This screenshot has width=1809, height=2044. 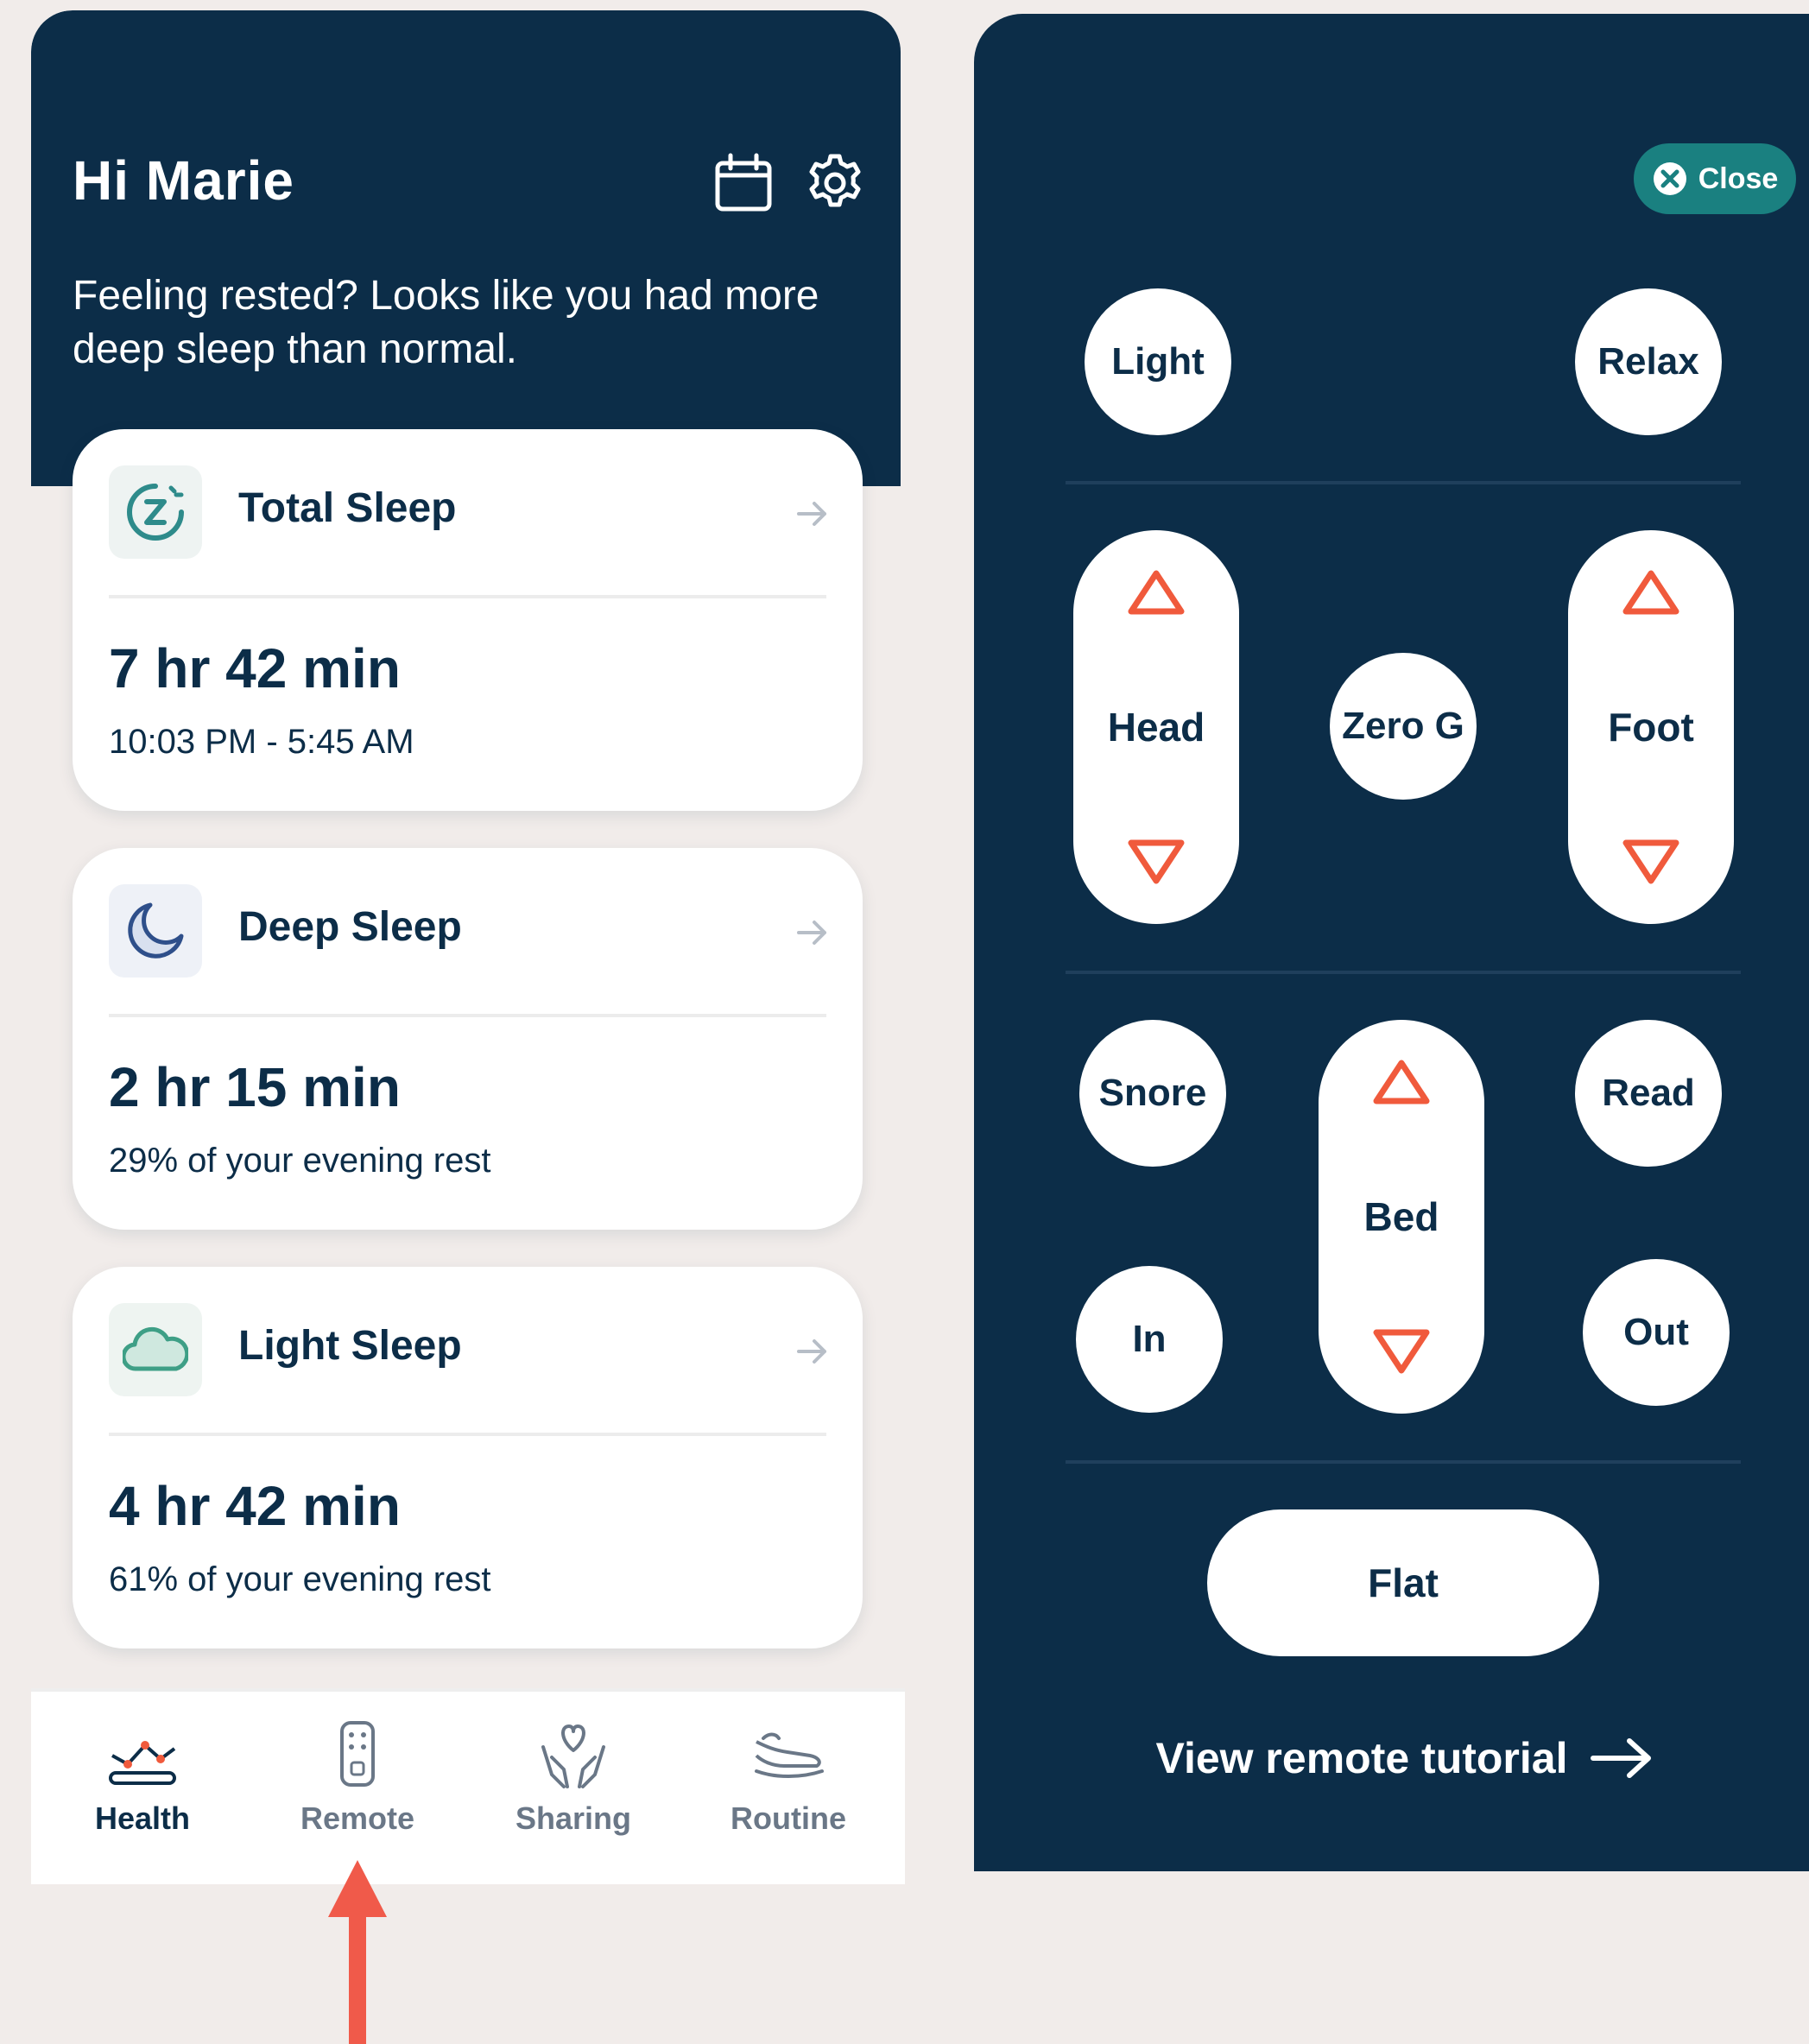 What do you see at coordinates (300, 1161) in the screenshot?
I see `card-subtitle: 29% of your evening rest` at bounding box center [300, 1161].